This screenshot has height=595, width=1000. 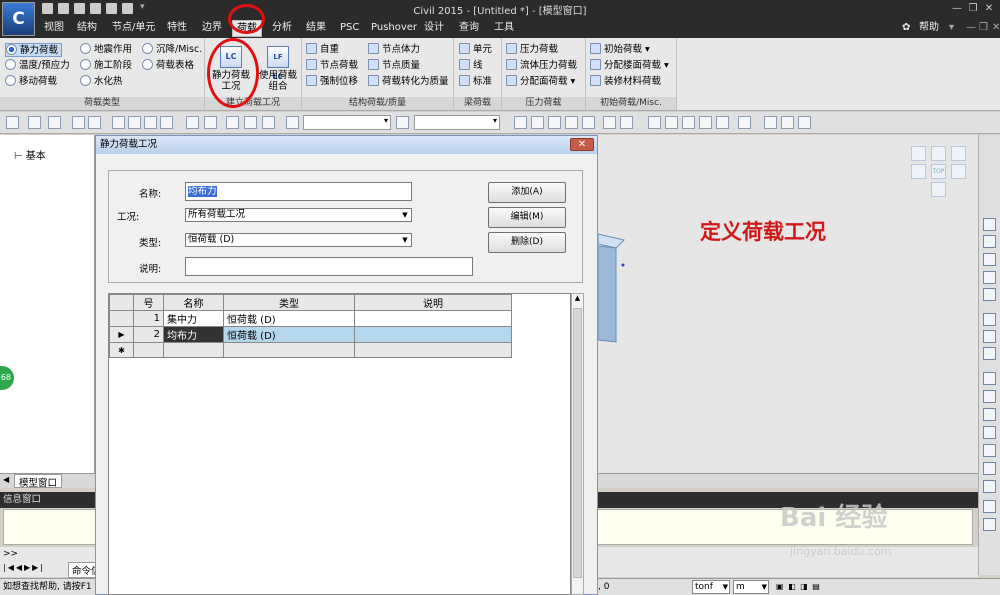 What do you see at coordinates (408, 82) in the screenshot?
I see `load-to-mass-button: 荷载转化为质量` at bounding box center [408, 82].